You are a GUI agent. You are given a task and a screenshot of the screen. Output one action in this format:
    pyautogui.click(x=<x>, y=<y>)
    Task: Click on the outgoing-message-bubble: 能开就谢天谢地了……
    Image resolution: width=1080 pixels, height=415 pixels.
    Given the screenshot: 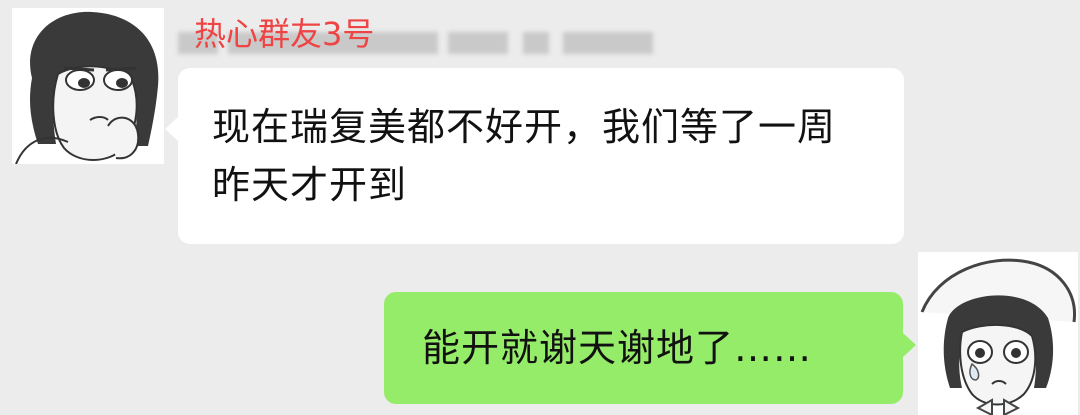 What is the action you would take?
    pyautogui.click(x=650, y=348)
    